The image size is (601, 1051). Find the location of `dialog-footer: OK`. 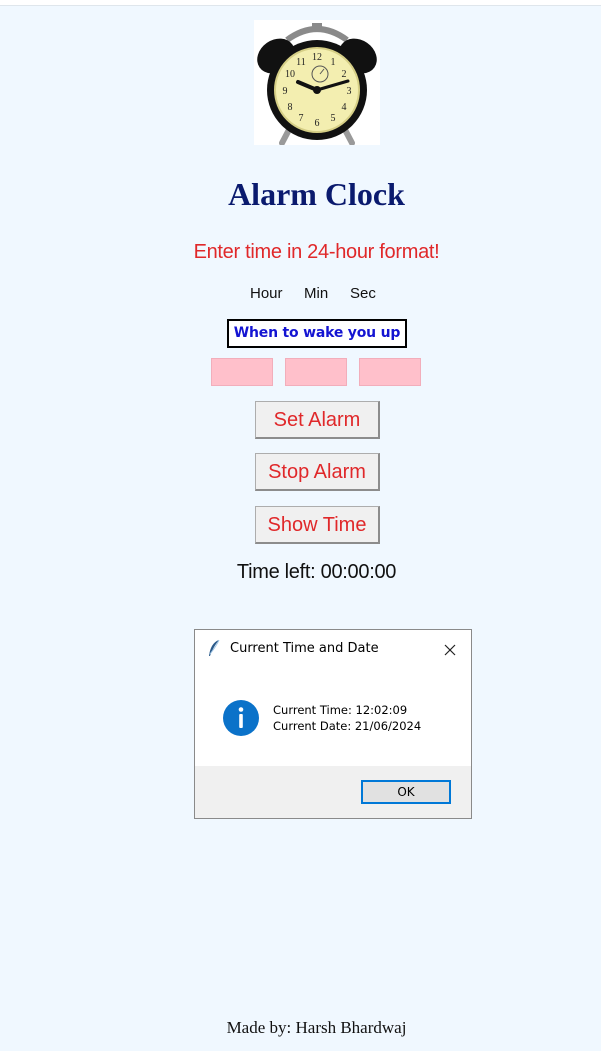

dialog-footer: OK is located at coordinates (333, 792).